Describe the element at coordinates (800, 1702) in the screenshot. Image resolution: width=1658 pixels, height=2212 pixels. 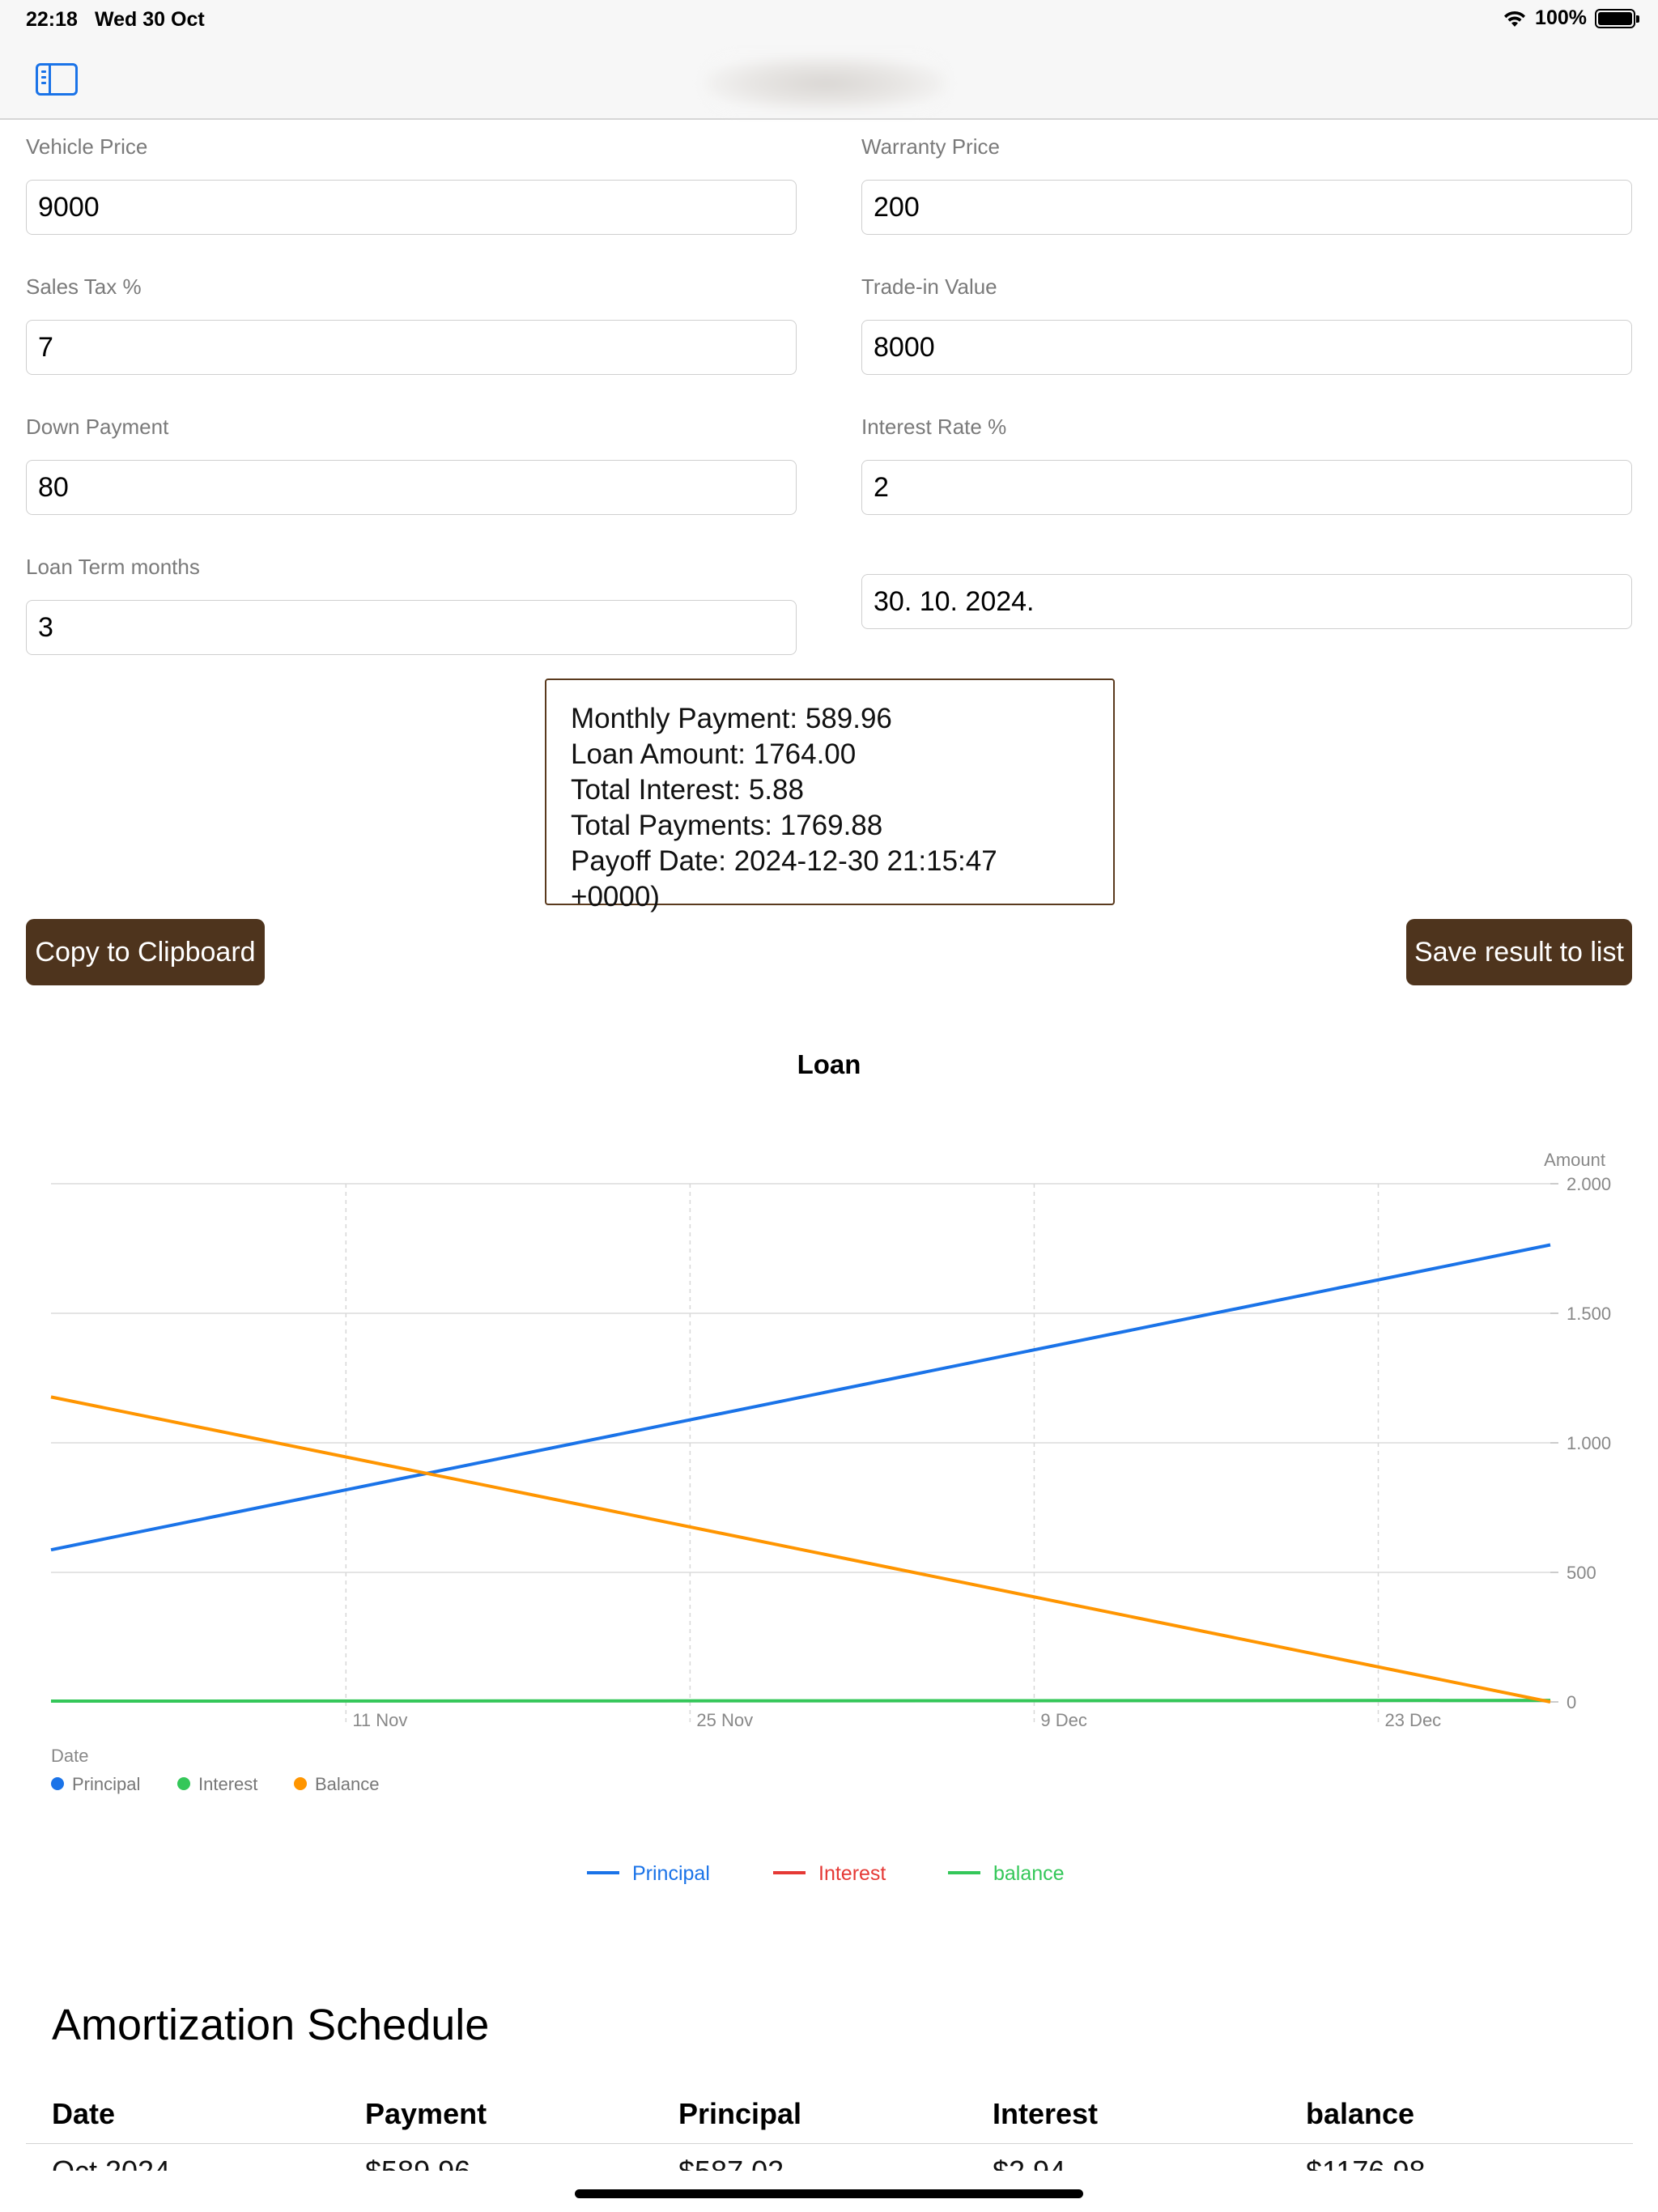
I see `series-line-interest` at that location.